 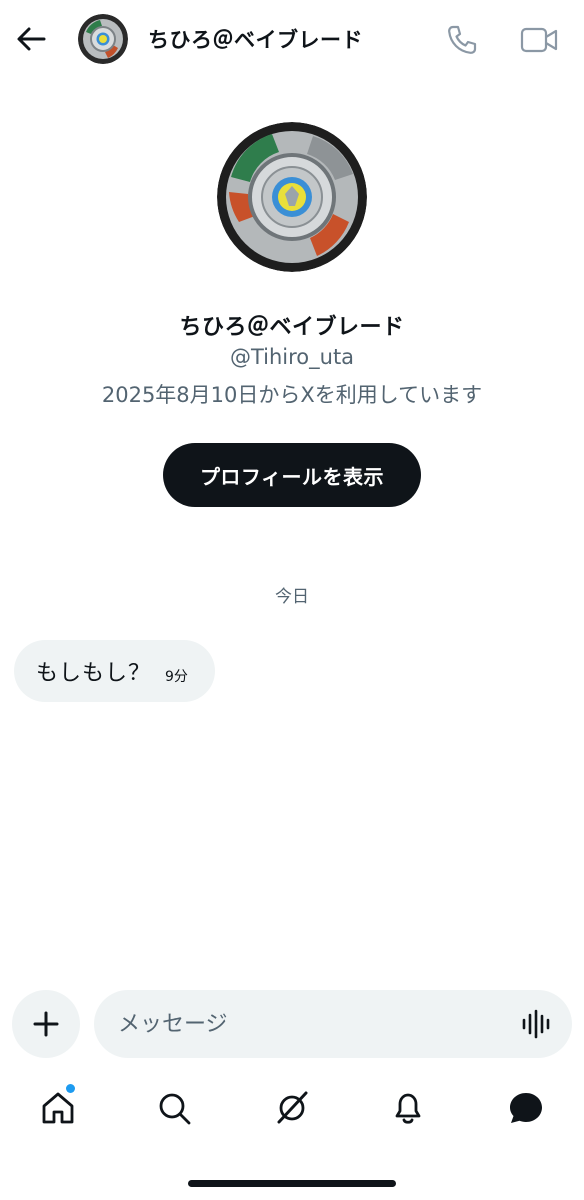 I want to click on plus-icon, so click(x=46, y=1024).